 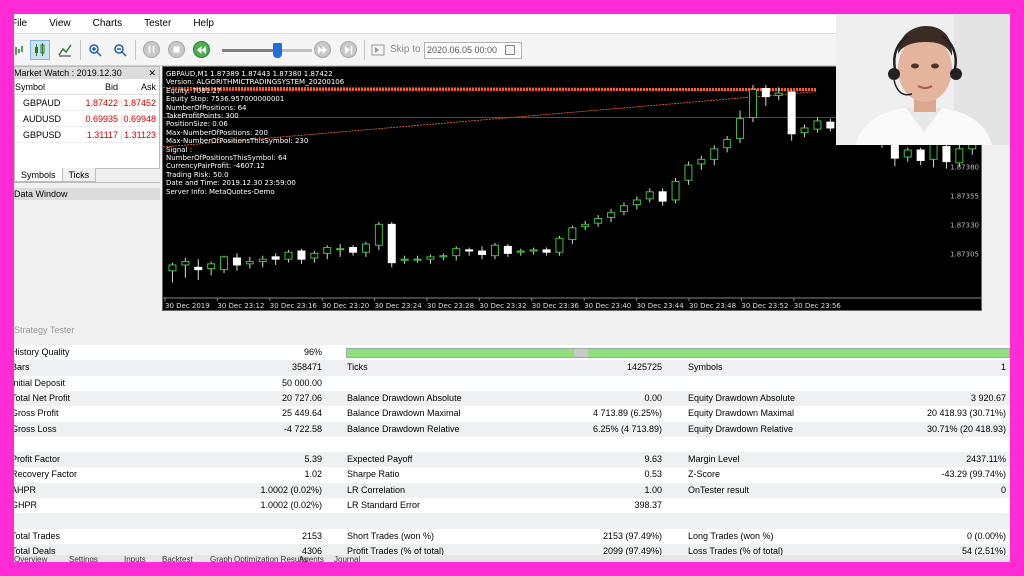 I want to click on report-row: Initial Deposit 50 000.00, so click(x=512, y=383).